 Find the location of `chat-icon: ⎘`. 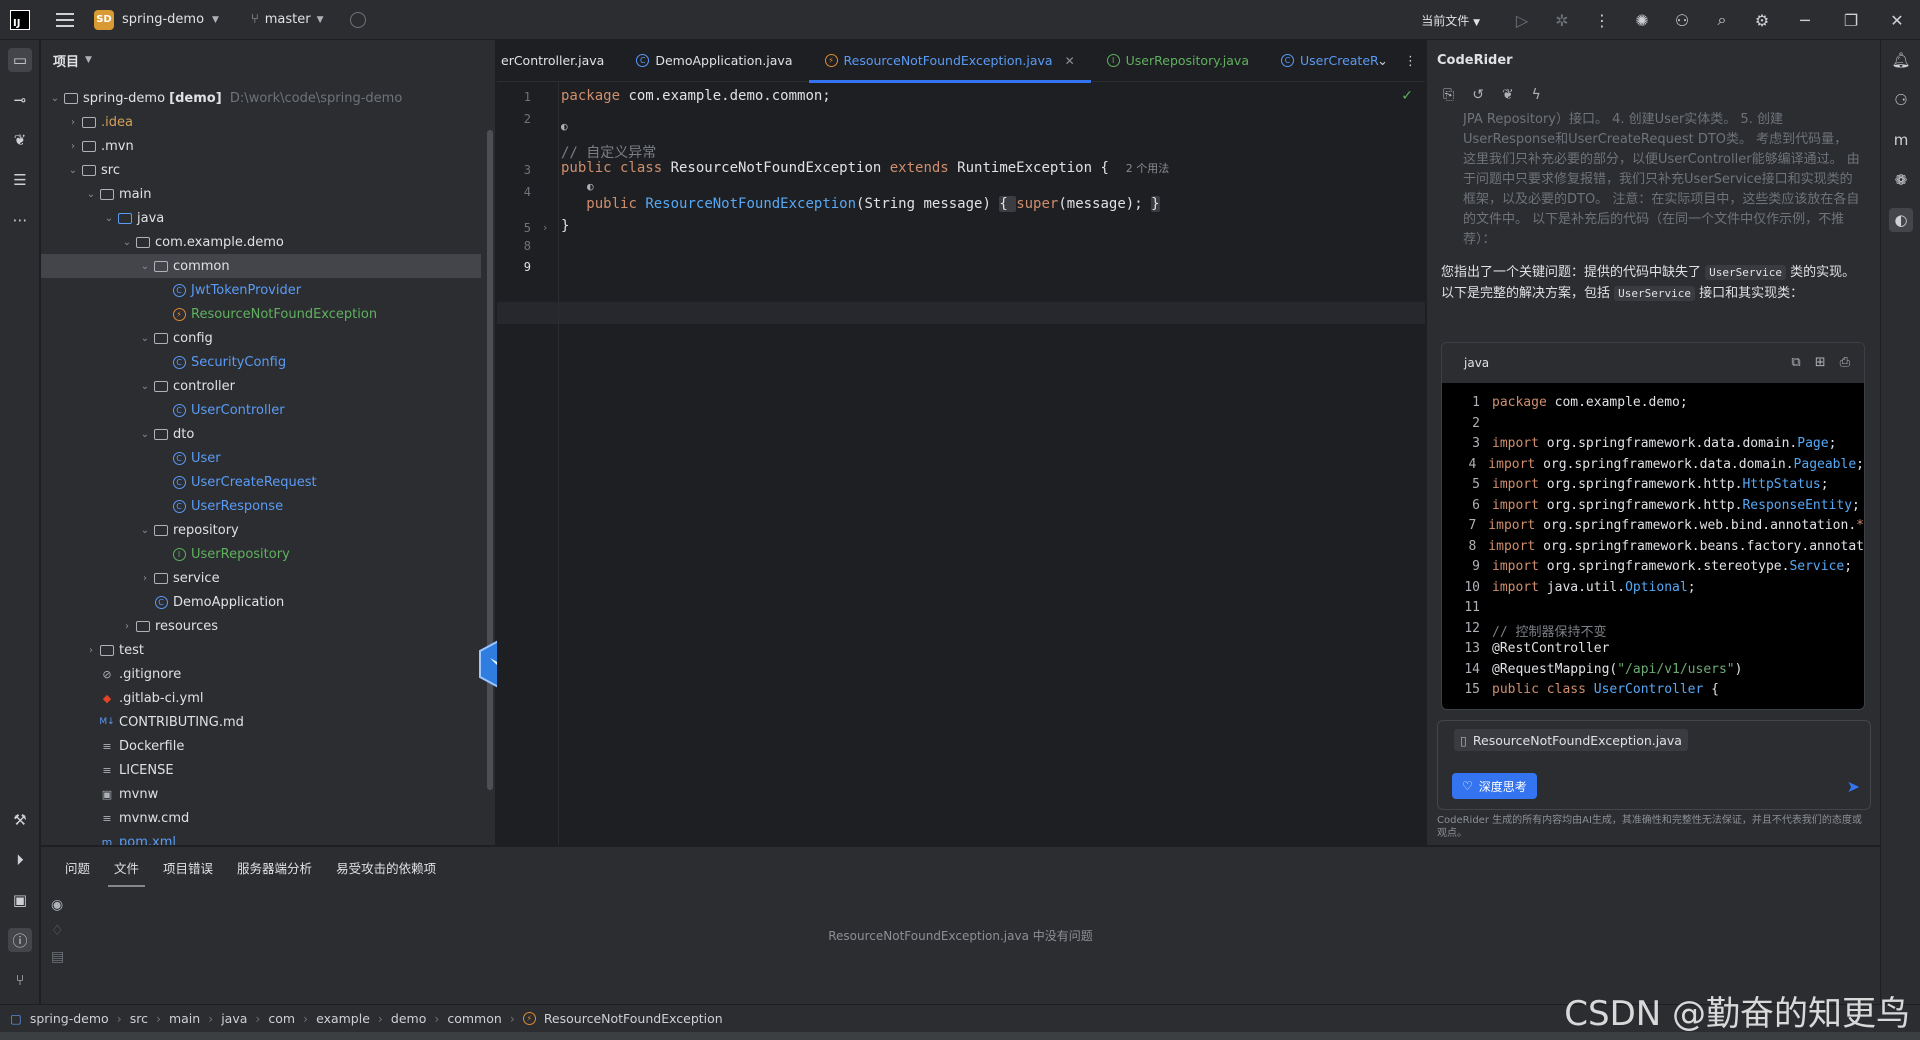

chat-icon: ⎘ is located at coordinates (1448, 95).